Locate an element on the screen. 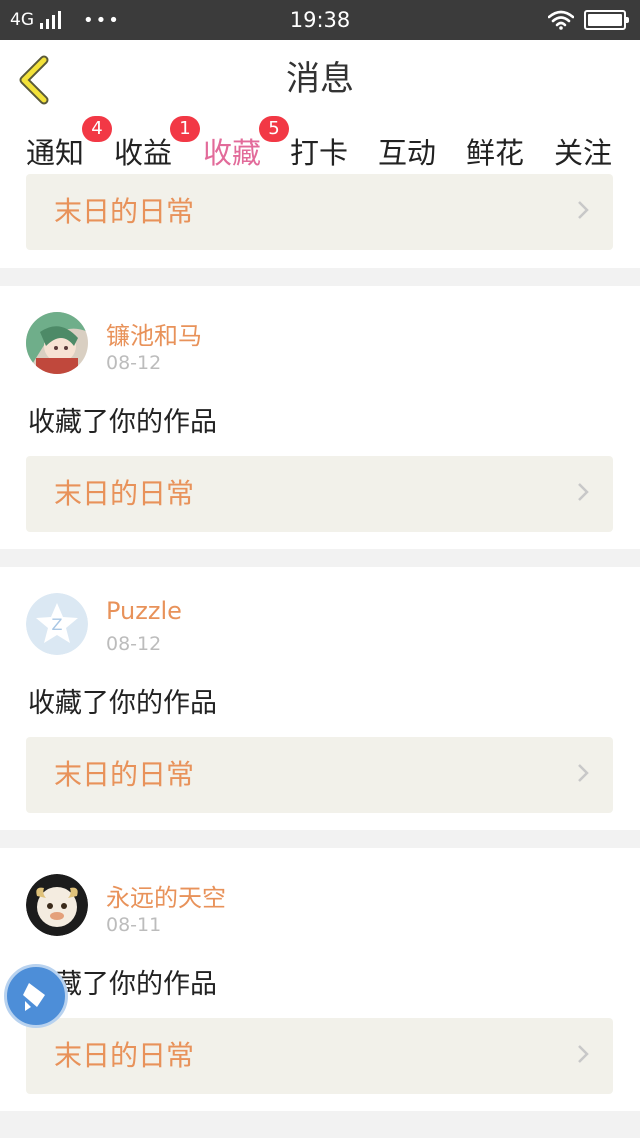  svg-text: Z is located at coordinates (57, 624).